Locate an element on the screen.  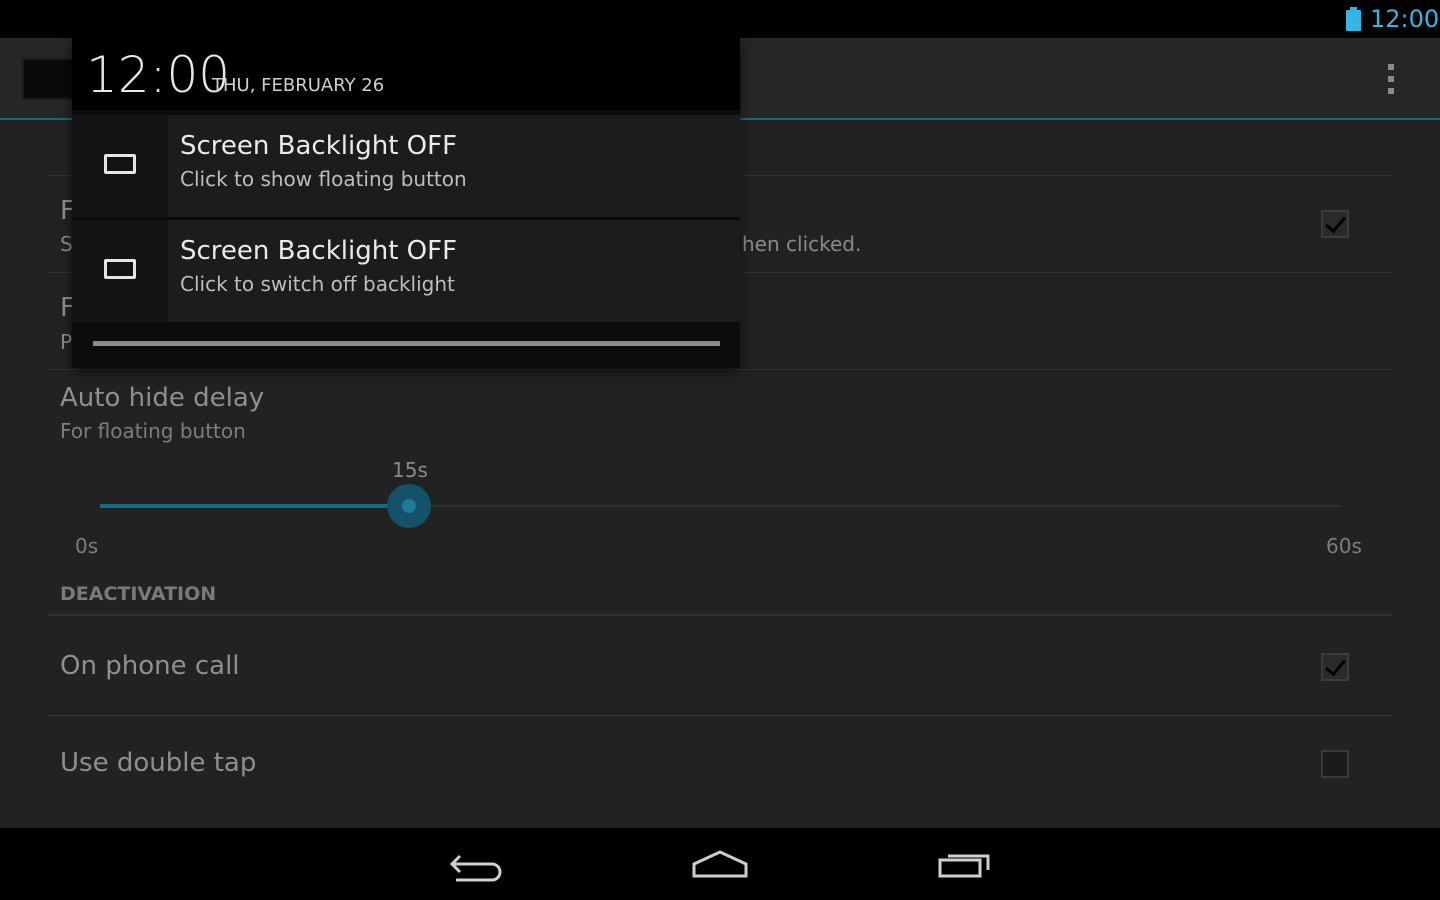
shade-drag-handle is located at coordinates (406, 343).